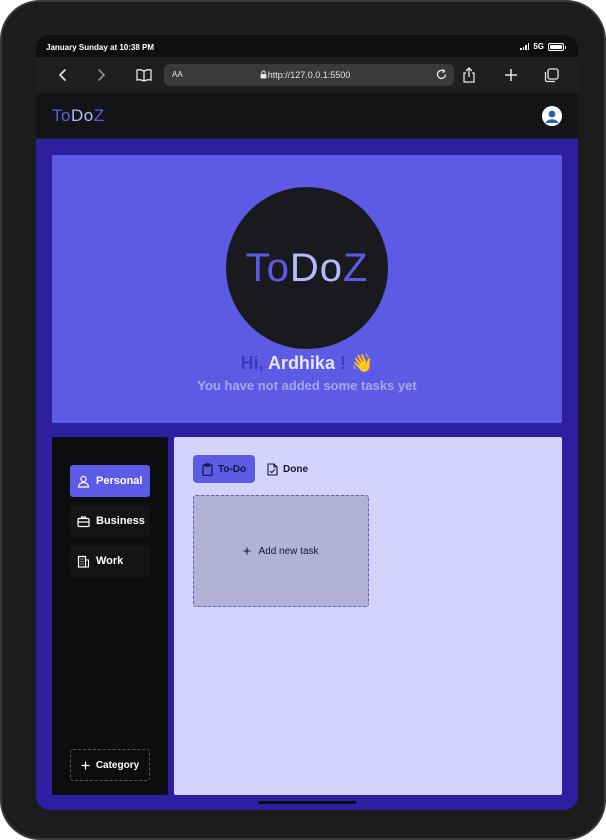  Describe the element at coordinates (307, 116) in the screenshot. I see `app-navbar: ToDoZ` at that location.